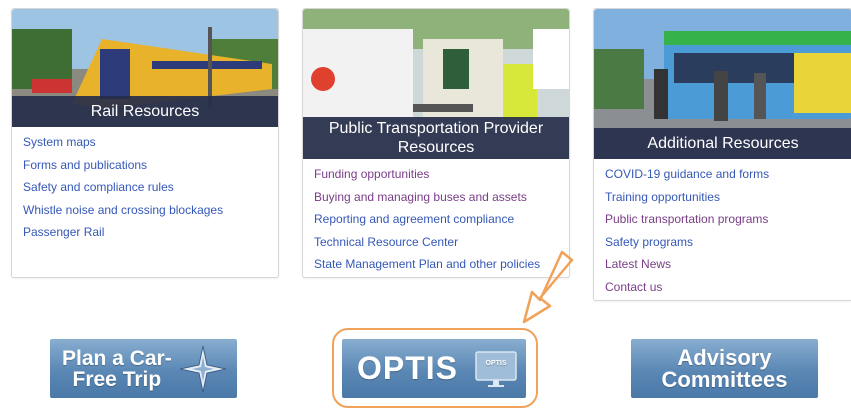 The height and width of the screenshot is (408, 851). I want to click on card-title: Additional Resources, so click(722, 143).